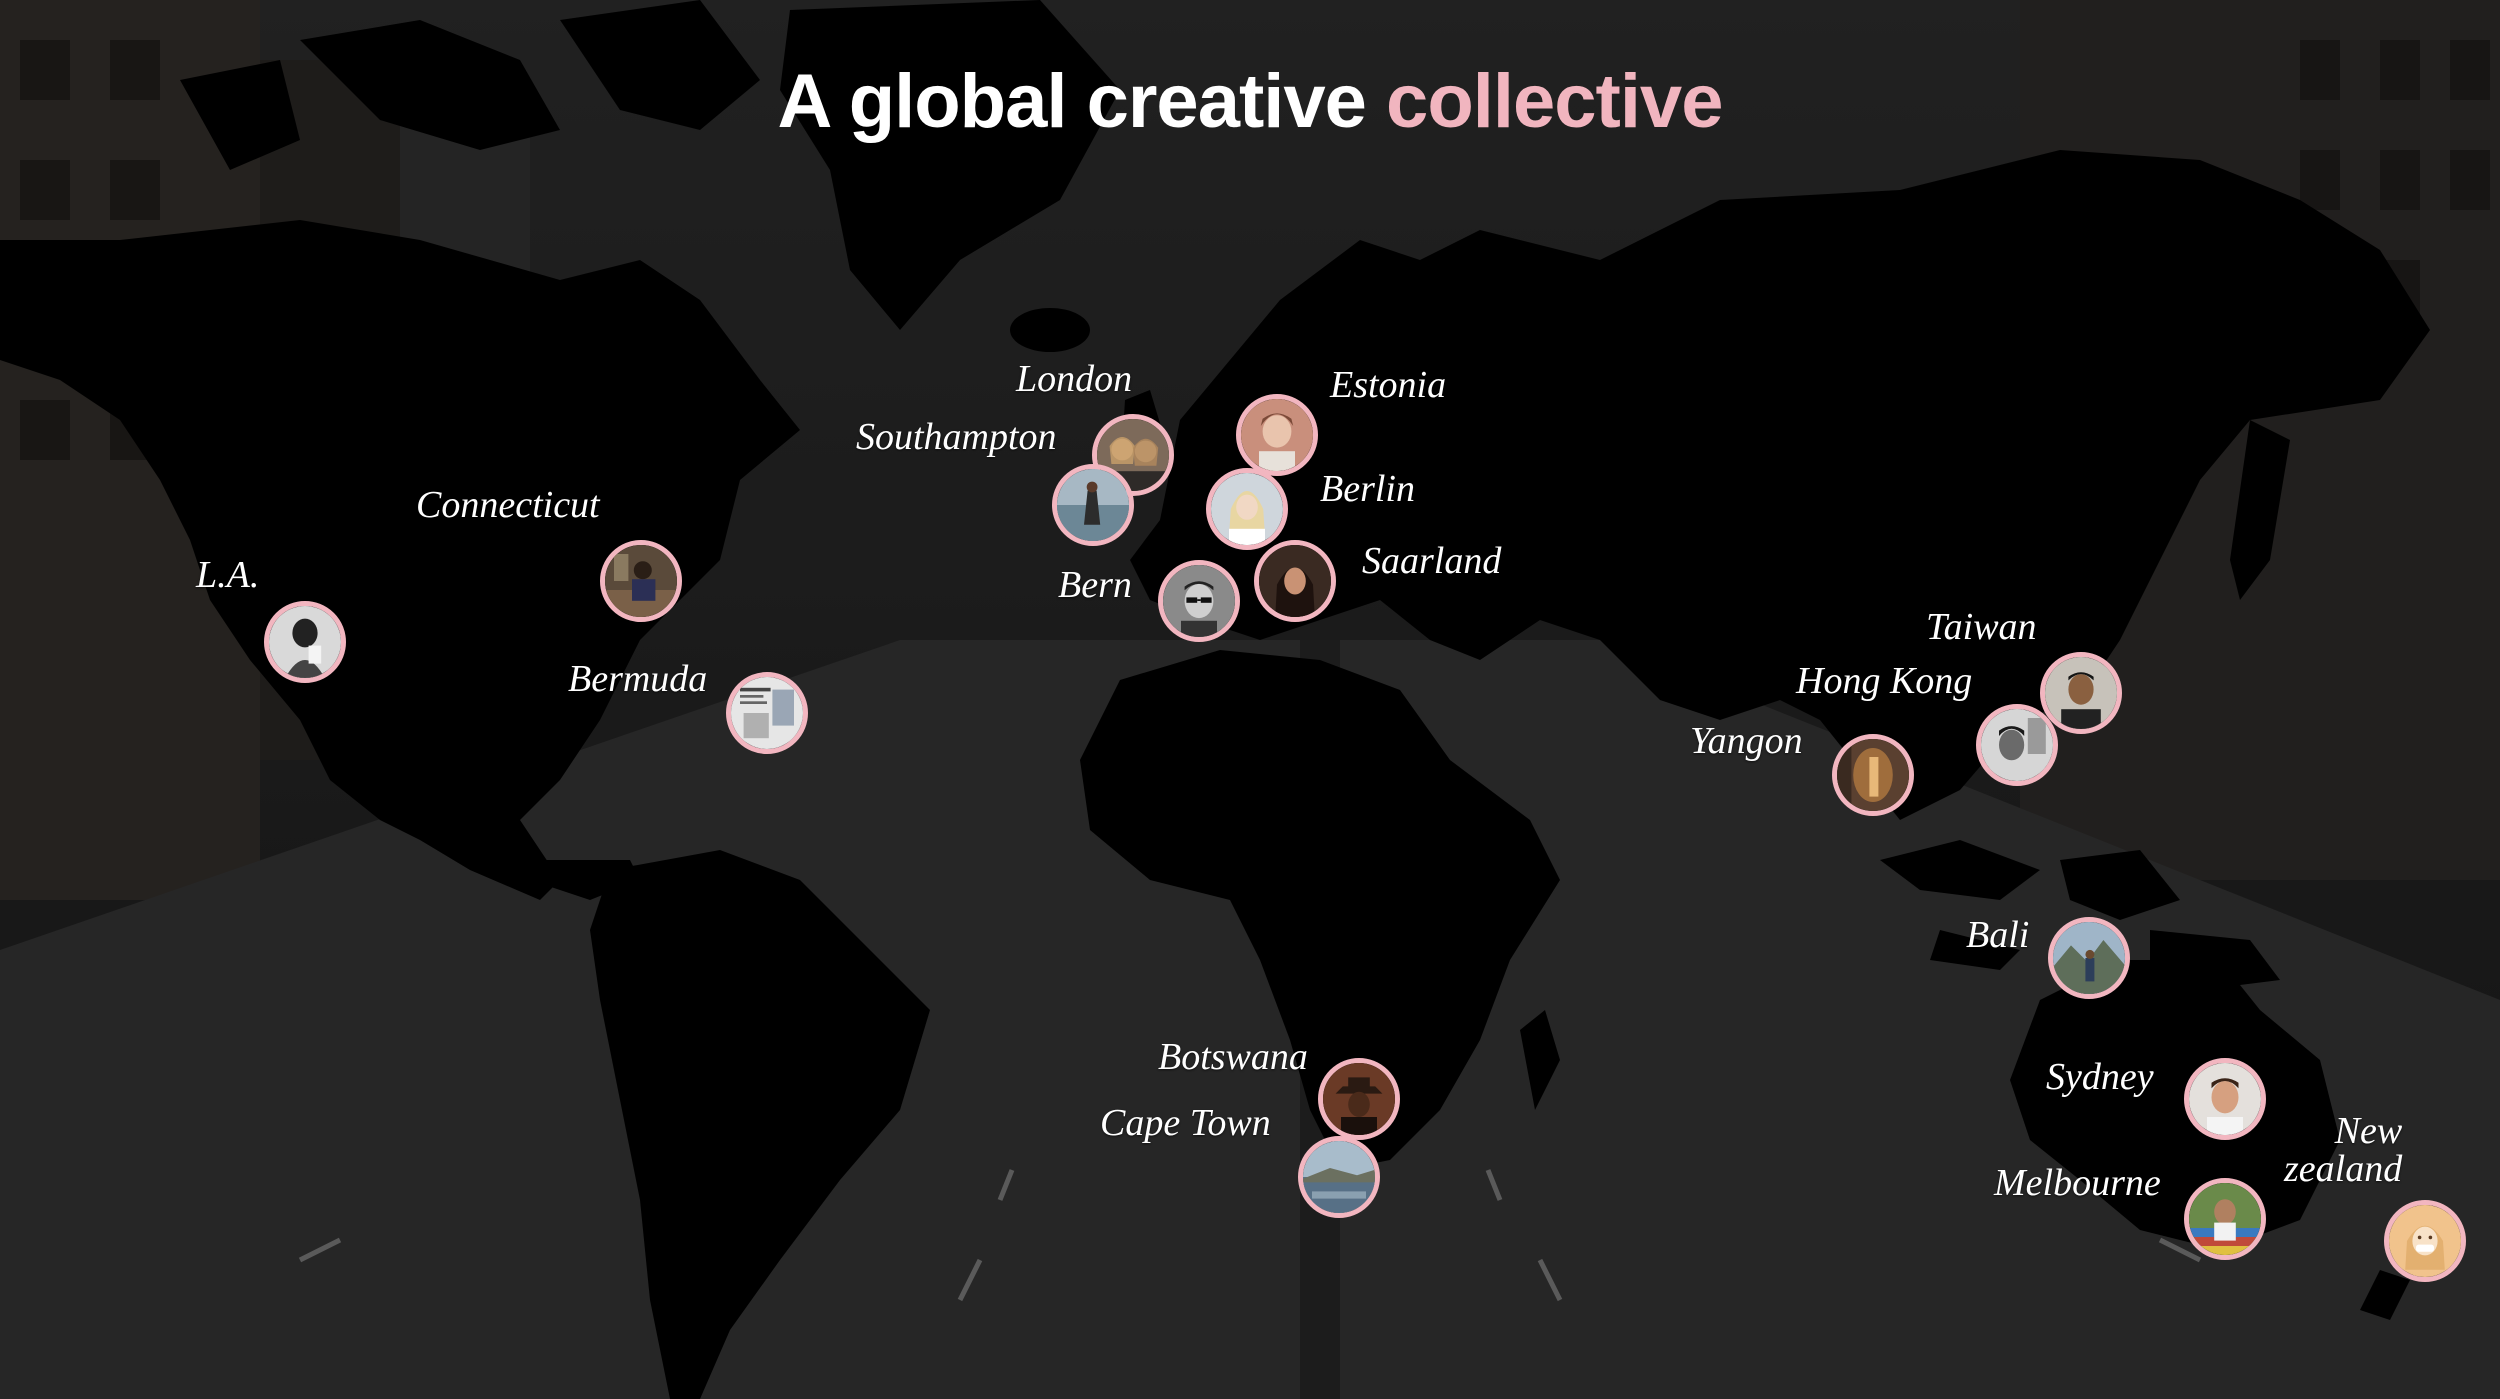 Image resolution: width=2500 pixels, height=1399 pixels. Describe the element at coordinates (1199, 601) in the screenshot. I see `pin-bern-photo` at that location.